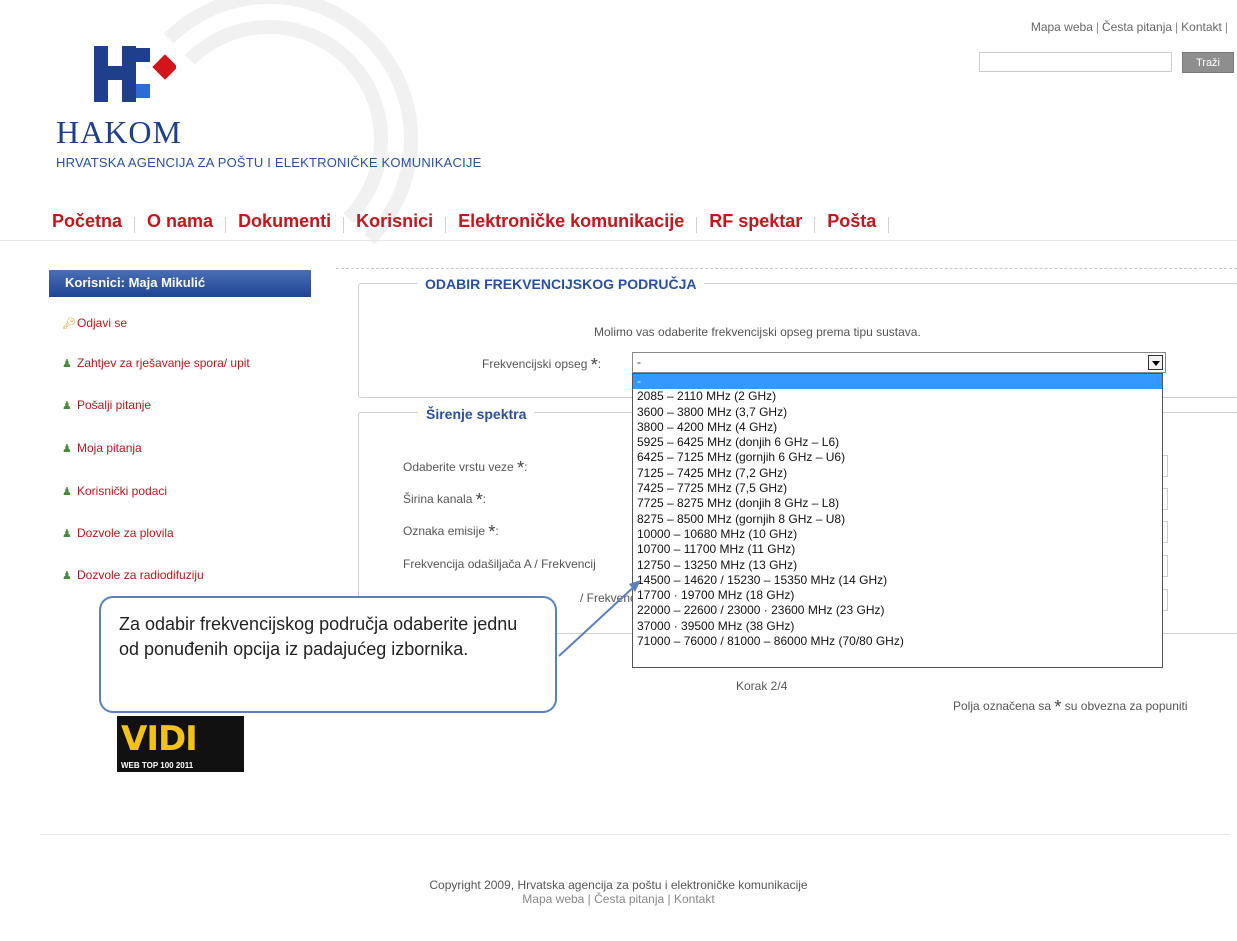  What do you see at coordinates (119, 132) in the screenshot?
I see `logo-name: HAKOM` at bounding box center [119, 132].